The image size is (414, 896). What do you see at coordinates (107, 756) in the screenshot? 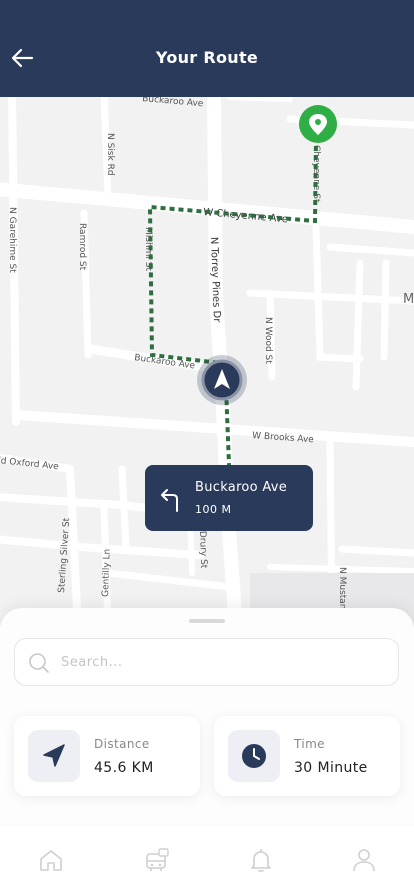
I see `distance-card: Distance 45.6 KM` at bounding box center [107, 756].